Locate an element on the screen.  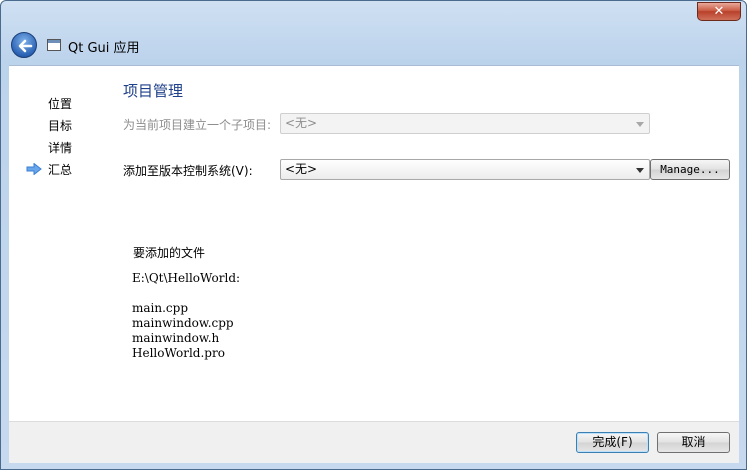
back-button is located at coordinates (24, 45).